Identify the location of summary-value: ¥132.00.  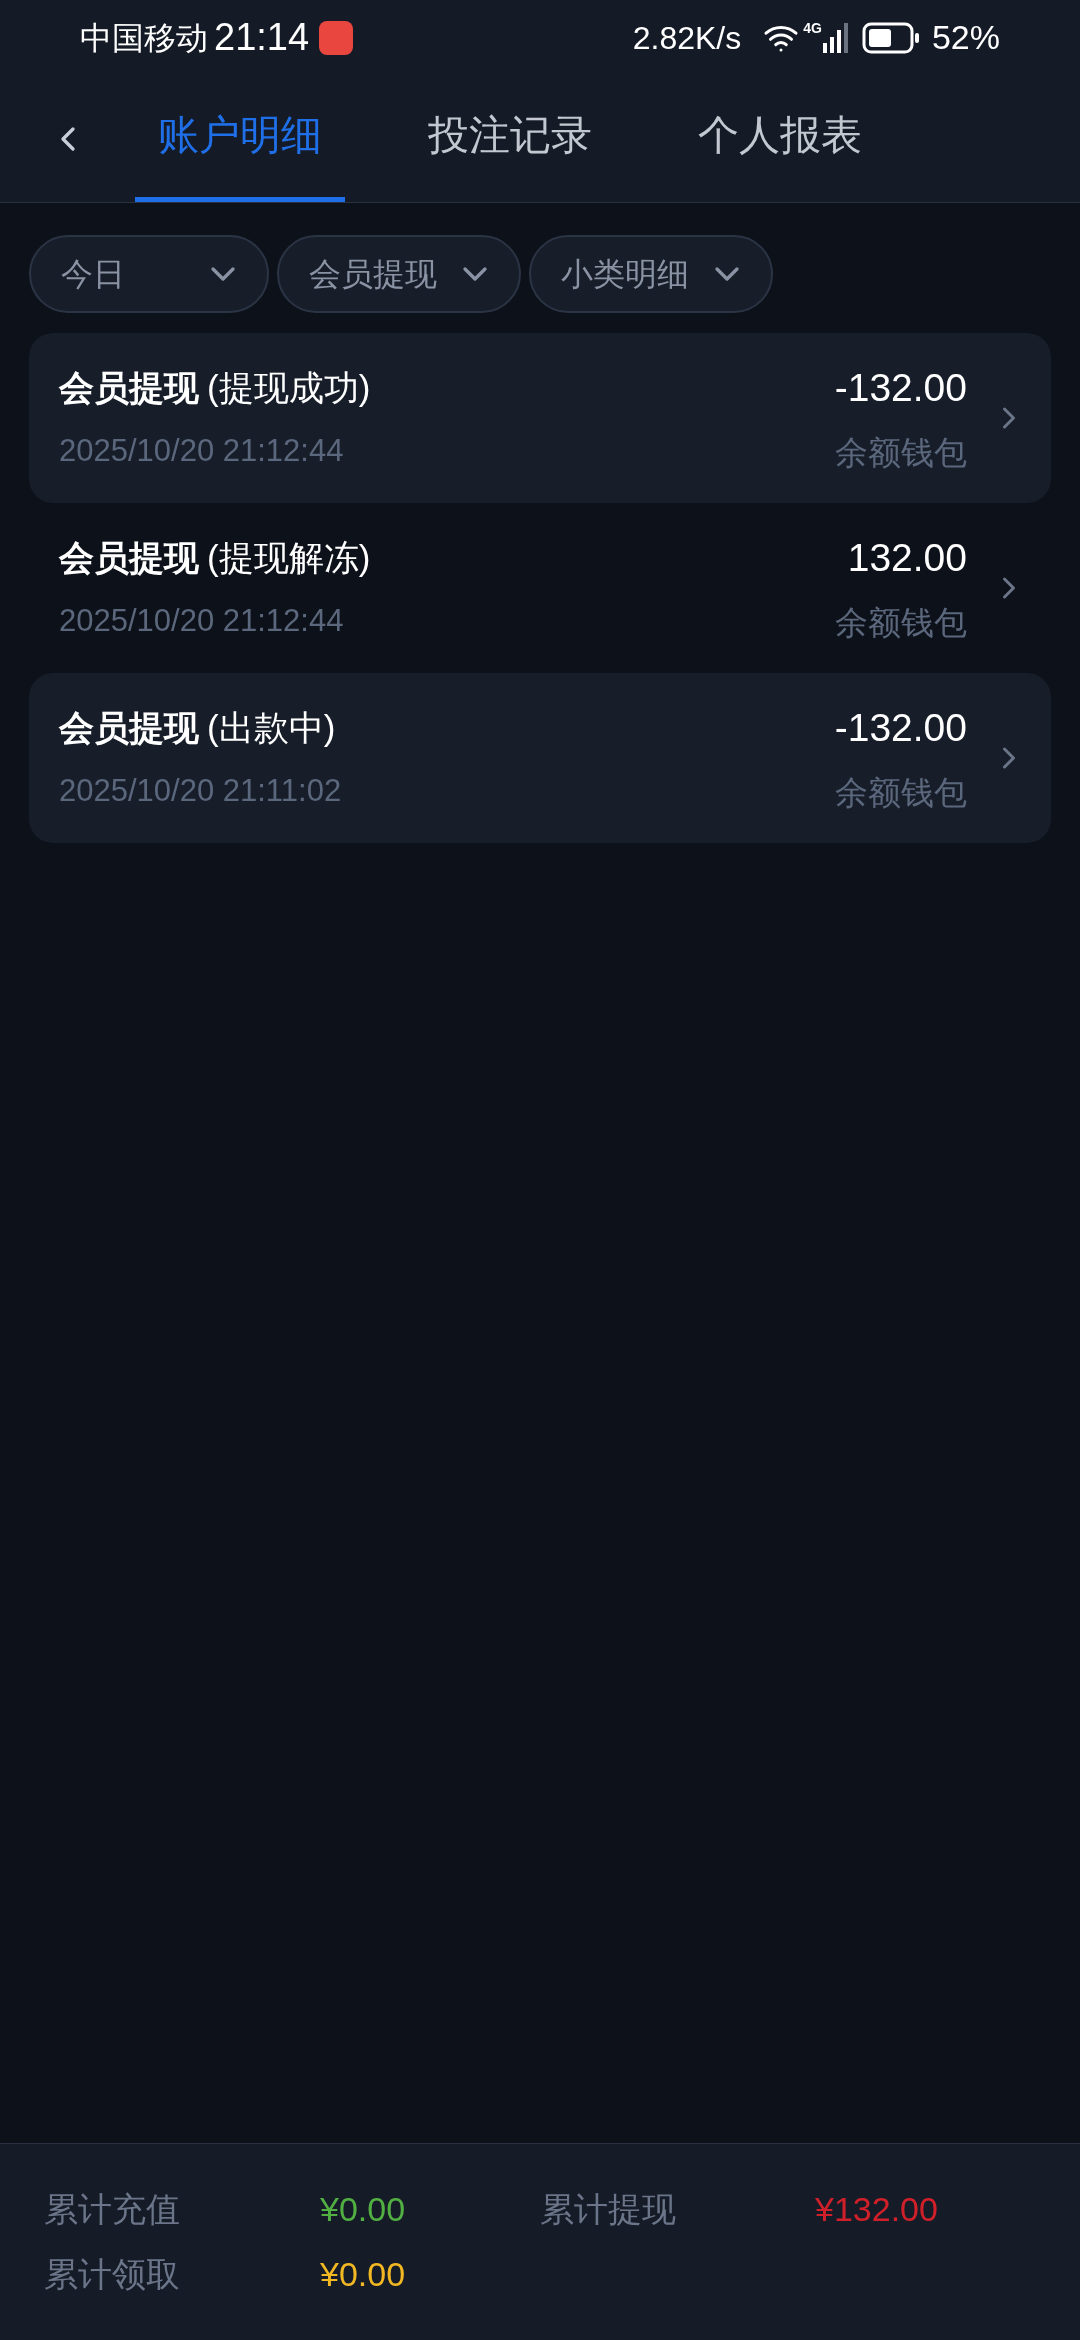
(877, 2209).